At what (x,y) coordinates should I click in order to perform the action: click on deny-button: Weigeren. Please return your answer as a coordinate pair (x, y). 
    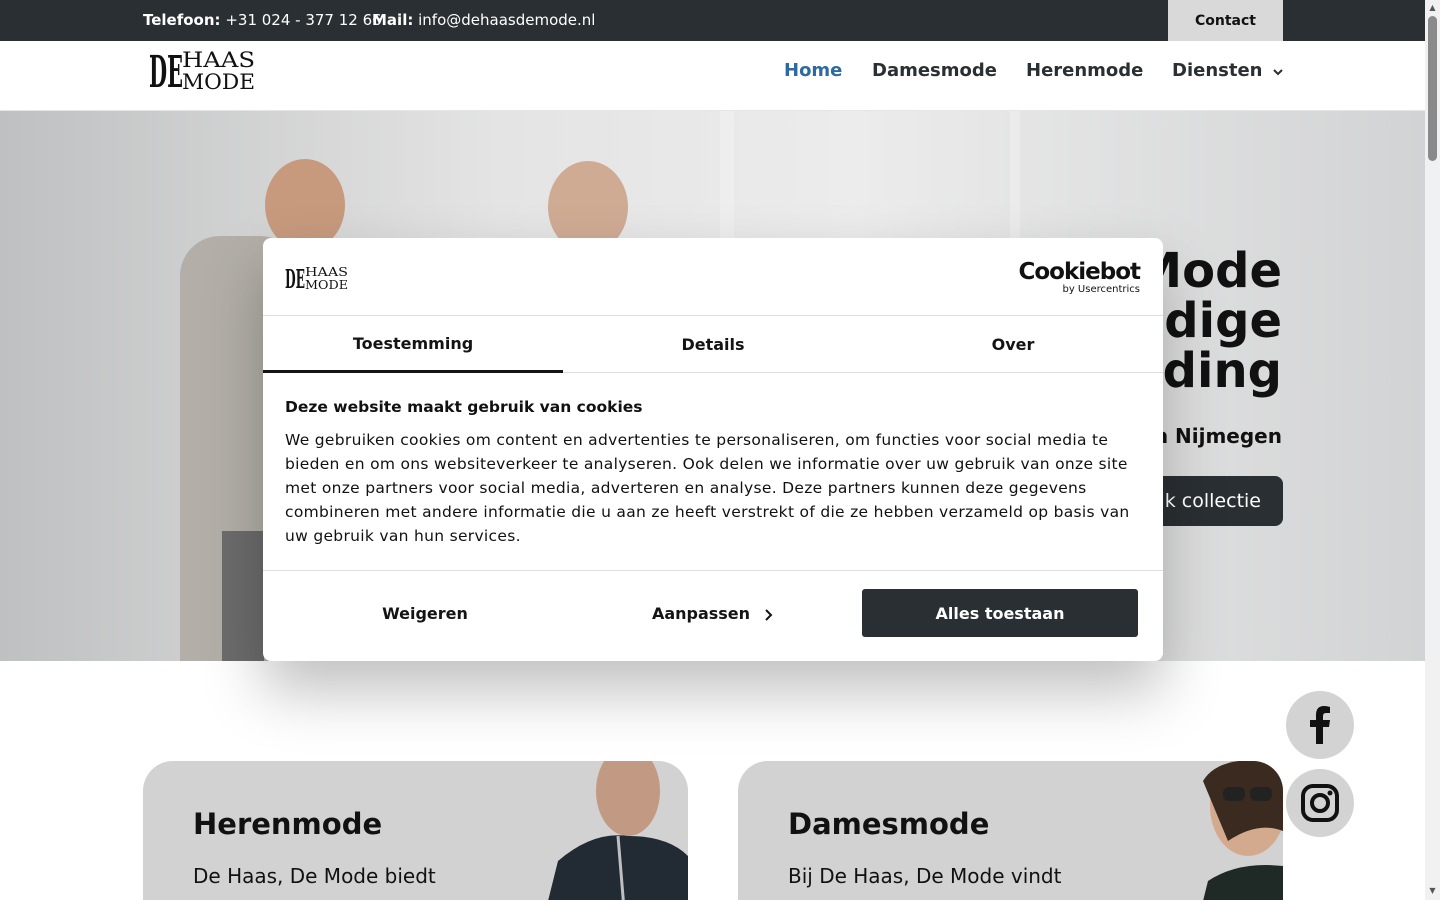
    Looking at the image, I should click on (425, 613).